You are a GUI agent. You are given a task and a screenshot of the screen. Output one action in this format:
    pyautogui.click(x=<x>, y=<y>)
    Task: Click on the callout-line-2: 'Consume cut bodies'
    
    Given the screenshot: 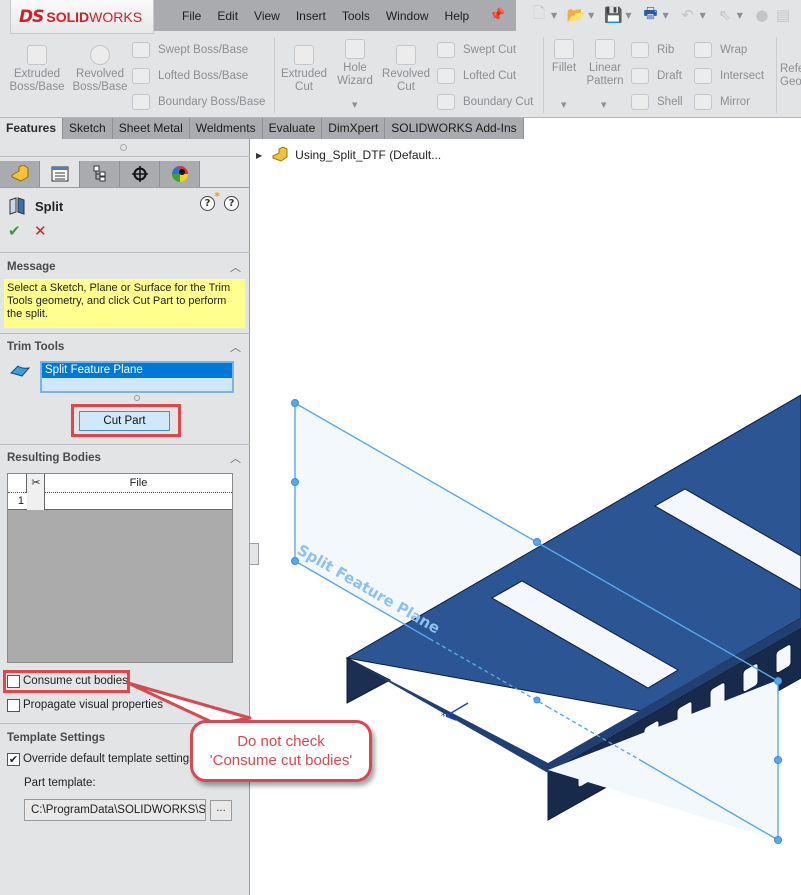 What is the action you would take?
    pyautogui.click(x=281, y=760)
    